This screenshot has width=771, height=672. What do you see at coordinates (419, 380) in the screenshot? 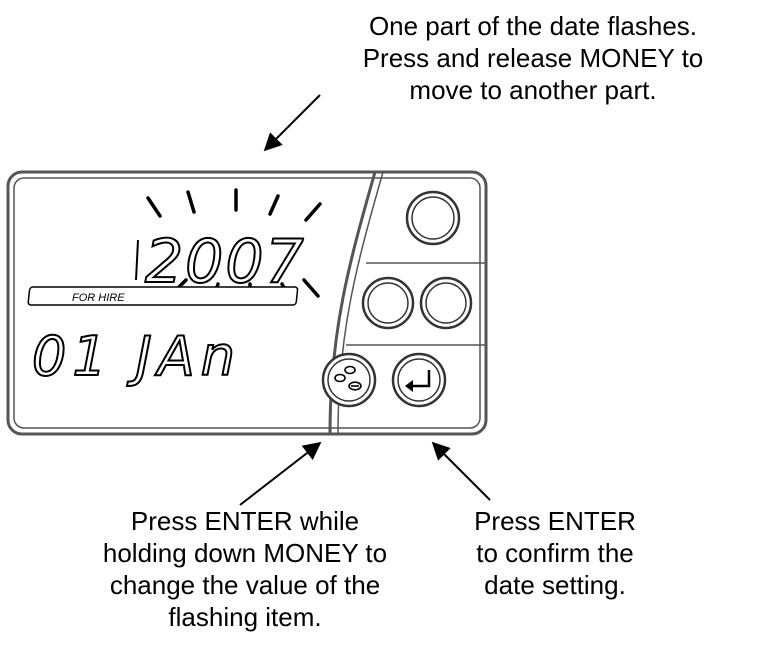
I see `enter-button` at bounding box center [419, 380].